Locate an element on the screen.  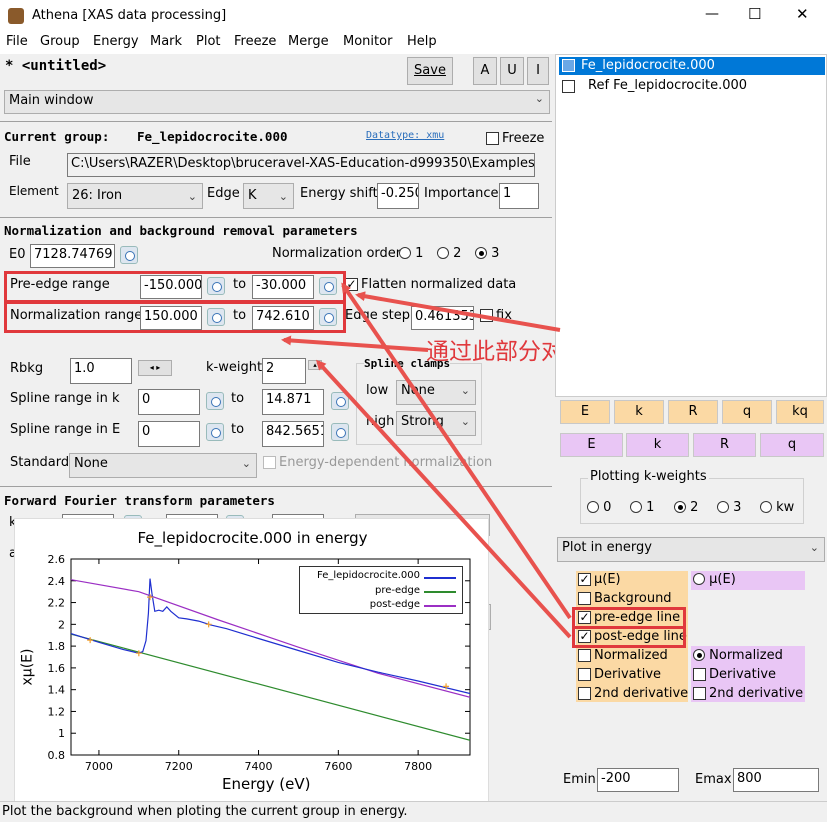
menu-freeze: Freeze is located at coordinates (255, 41).